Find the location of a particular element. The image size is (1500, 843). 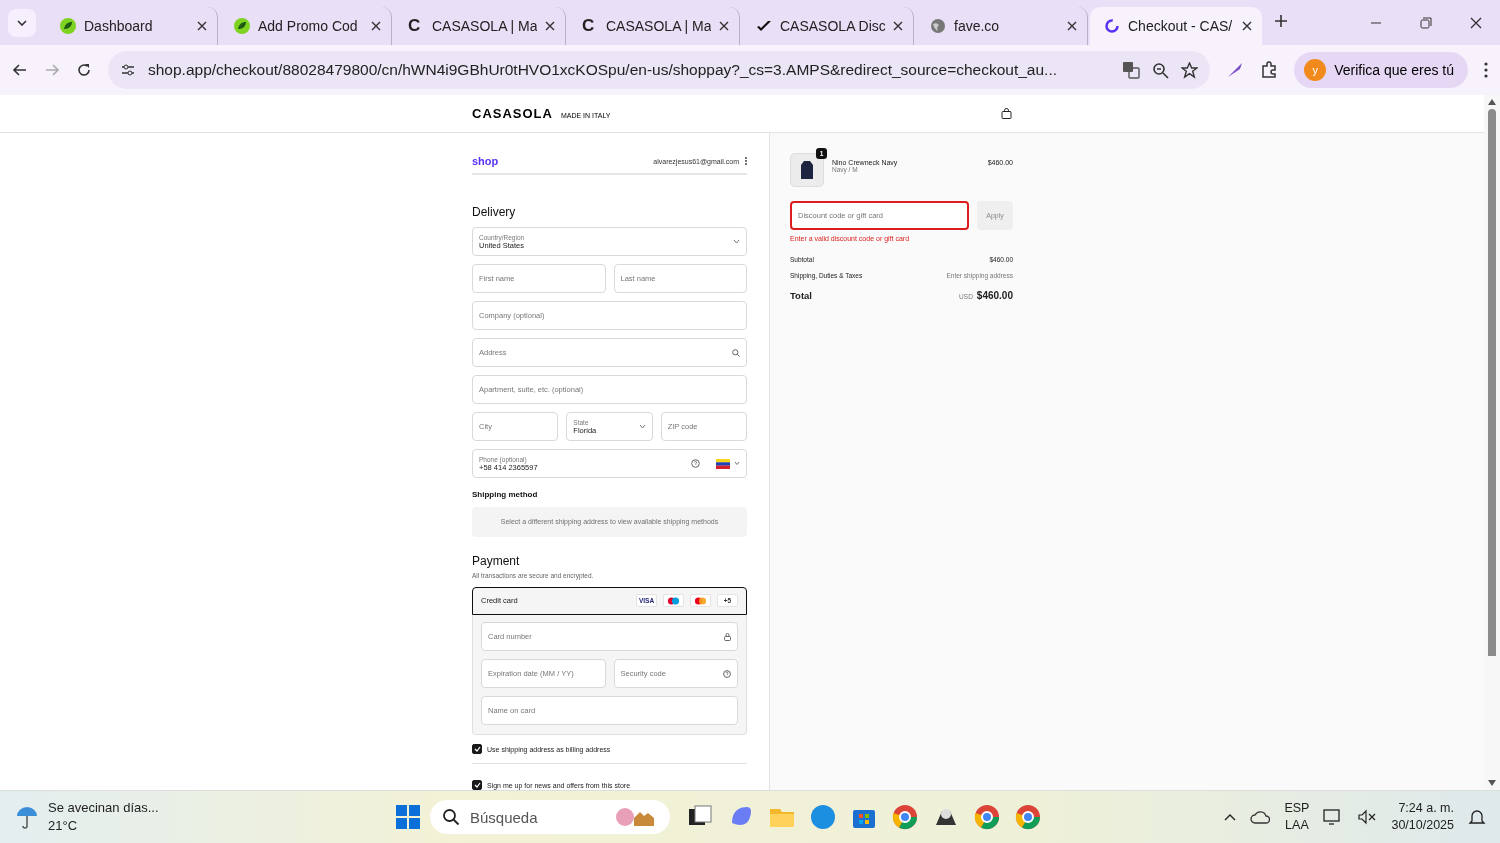

lock-icon is located at coordinates (727, 636).